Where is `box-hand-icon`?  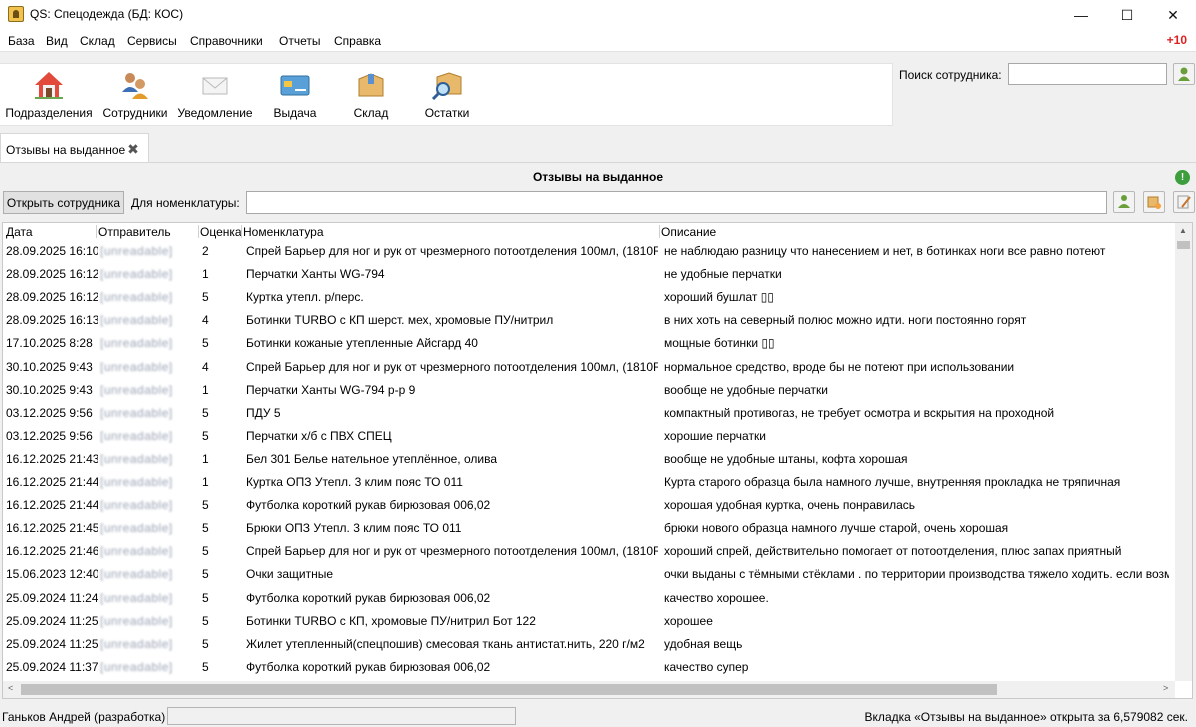 box-hand-icon is located at coordinates (1154, 202).